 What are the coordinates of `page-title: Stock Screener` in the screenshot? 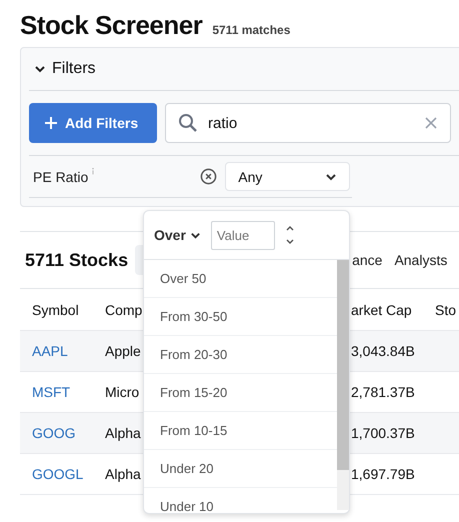 It's located at (111, 25).